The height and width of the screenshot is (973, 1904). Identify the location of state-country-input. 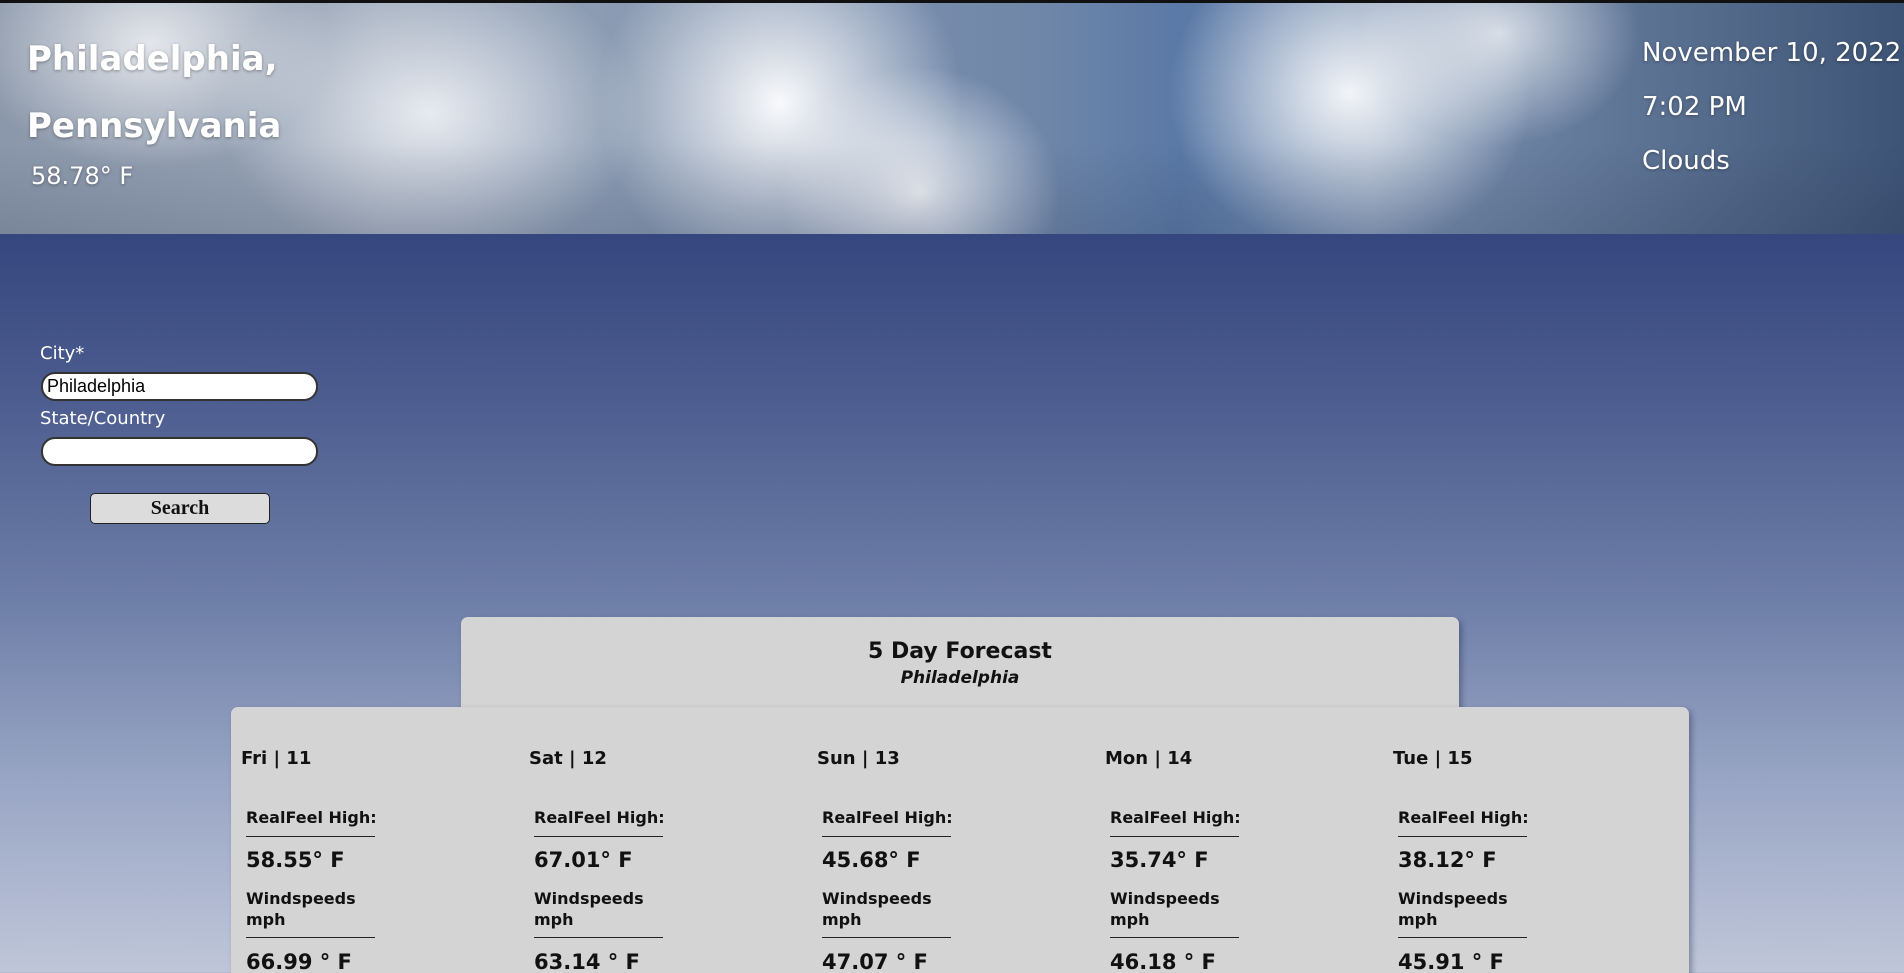
(179, 451).